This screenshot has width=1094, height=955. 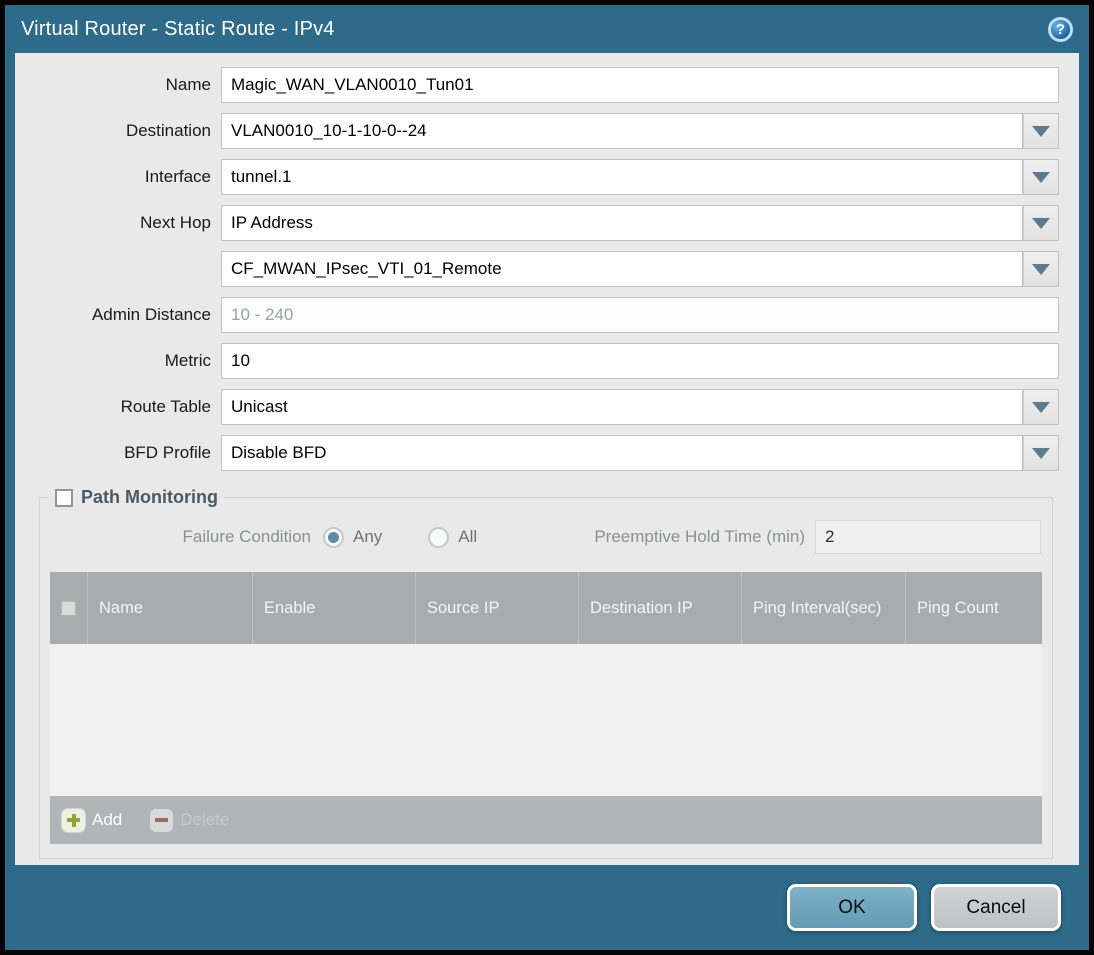 What do you see at coordinates (547, 907) in the screenshot?
I see `dialog-footer: OK Cancel` at bounding box center [547, 907].